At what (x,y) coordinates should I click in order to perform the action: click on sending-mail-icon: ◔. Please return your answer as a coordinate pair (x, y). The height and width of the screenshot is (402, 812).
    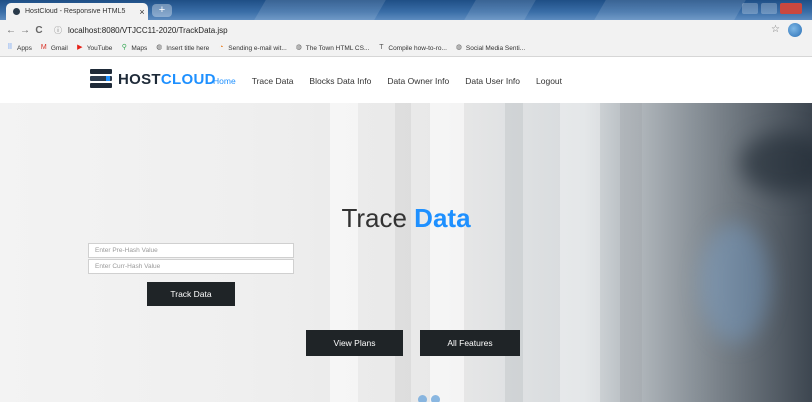
    Looking at the image, I should click on (221, 47).